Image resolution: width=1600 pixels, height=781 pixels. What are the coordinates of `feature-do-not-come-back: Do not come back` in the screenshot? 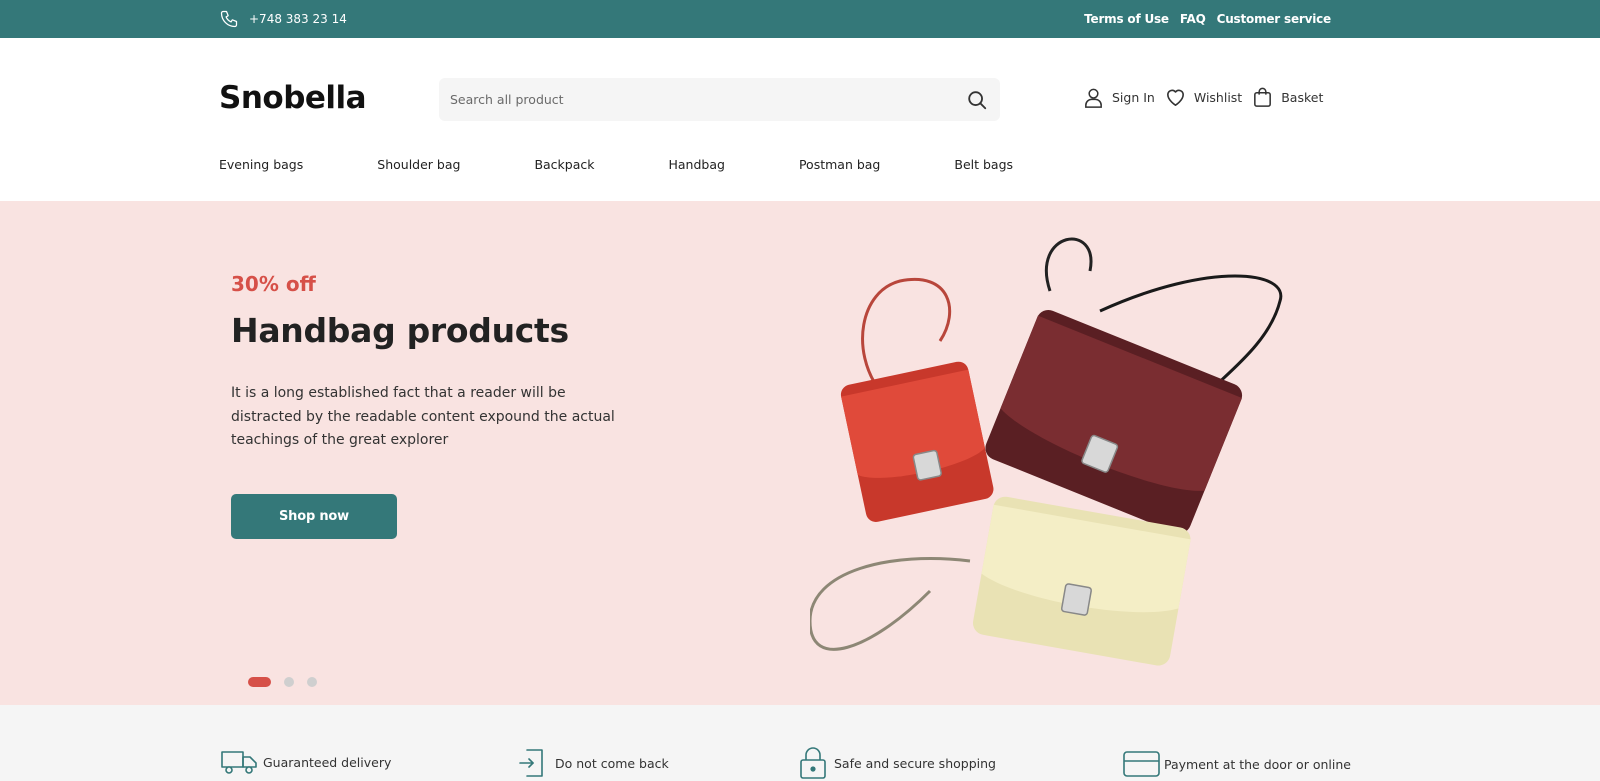 It's located at (594, 763).